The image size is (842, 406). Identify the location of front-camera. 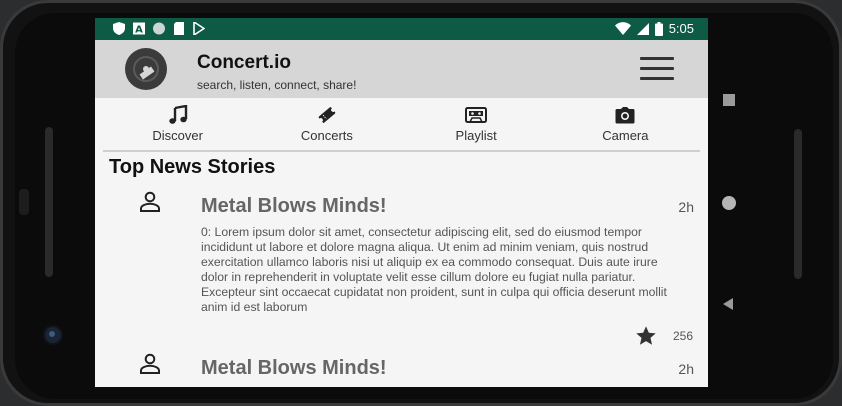
(53, 335).